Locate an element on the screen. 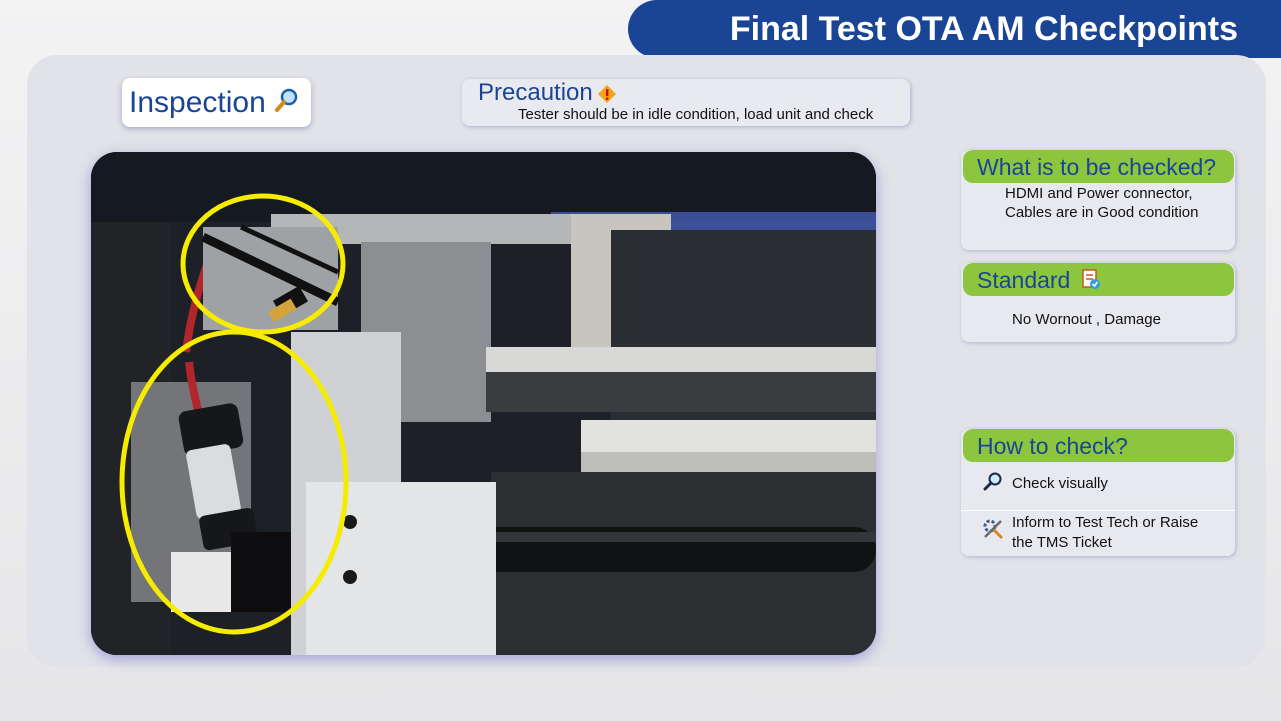 The image size is (1281, 721). inspection-label: Inspection is located at coordinates (197, 102).